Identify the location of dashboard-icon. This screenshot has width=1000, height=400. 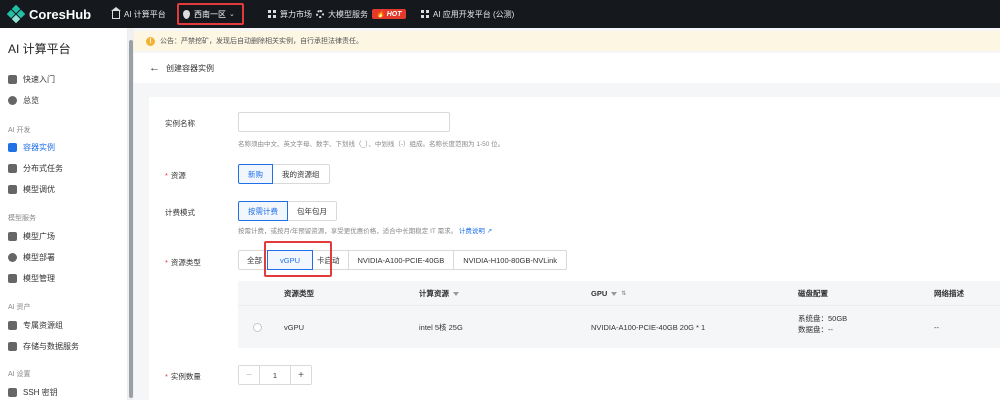
(12, 100).